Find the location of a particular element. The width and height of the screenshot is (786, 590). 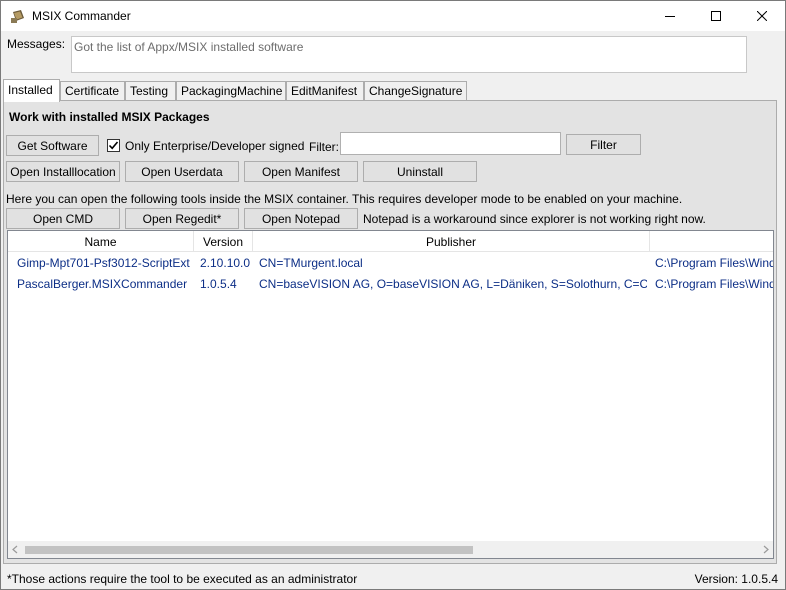

title-bar: MSIX Commander is located at coordinates (393, 16).